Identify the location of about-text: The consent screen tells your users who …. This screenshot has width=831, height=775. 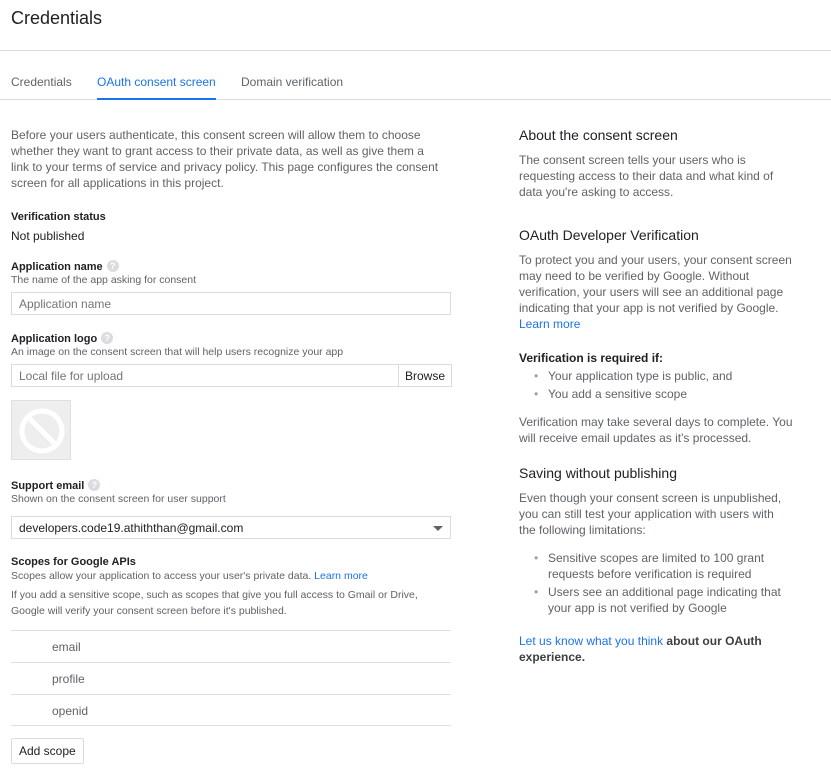
(646, 176).